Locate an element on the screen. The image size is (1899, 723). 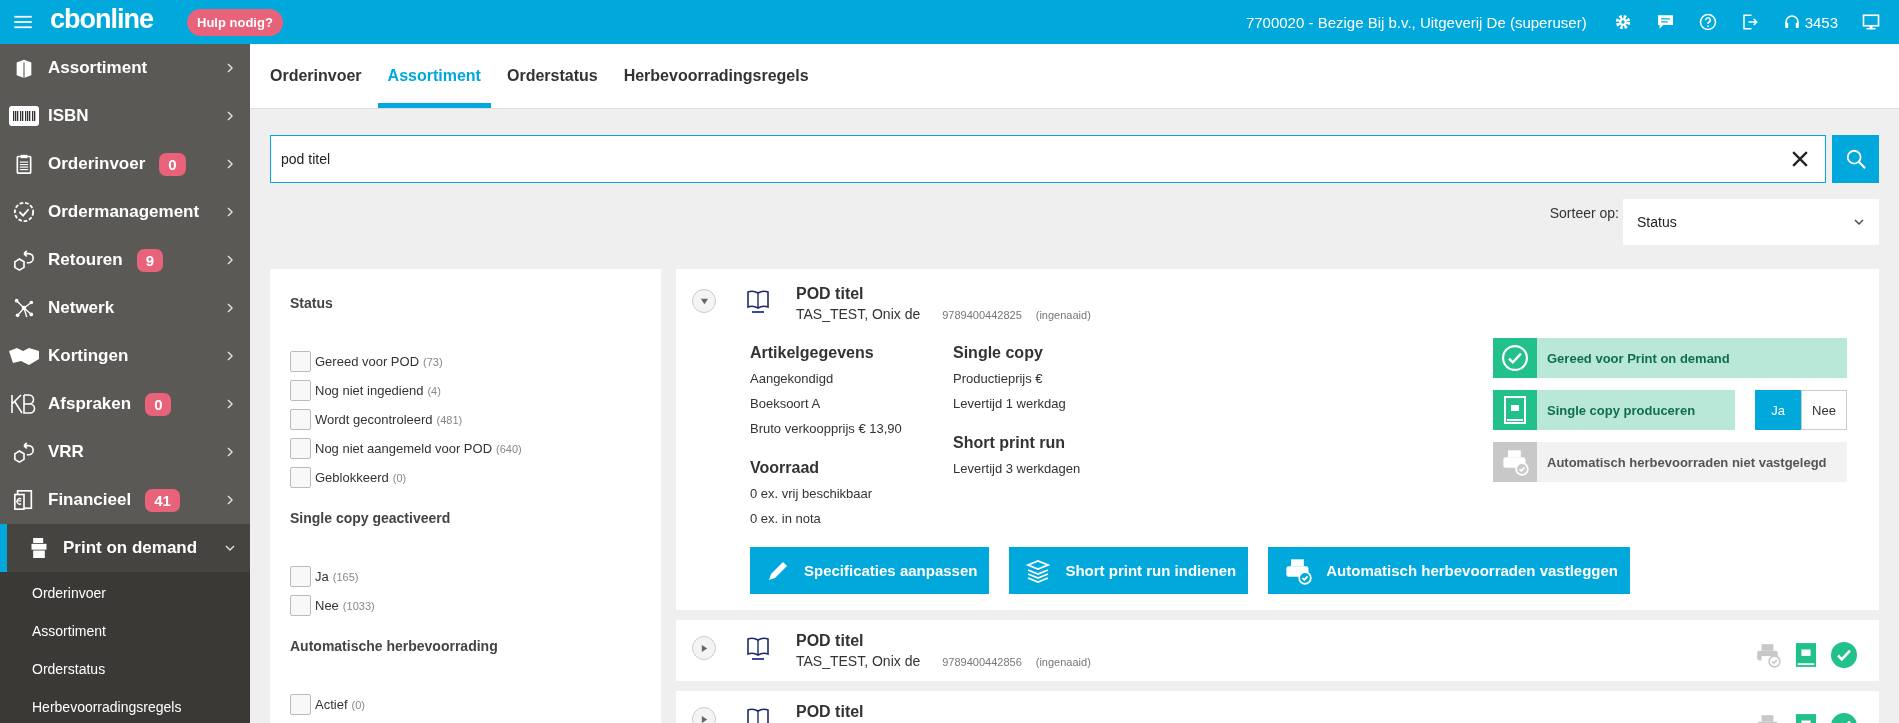
isbn: 9789400442856 is located at coordinates (982, 662).